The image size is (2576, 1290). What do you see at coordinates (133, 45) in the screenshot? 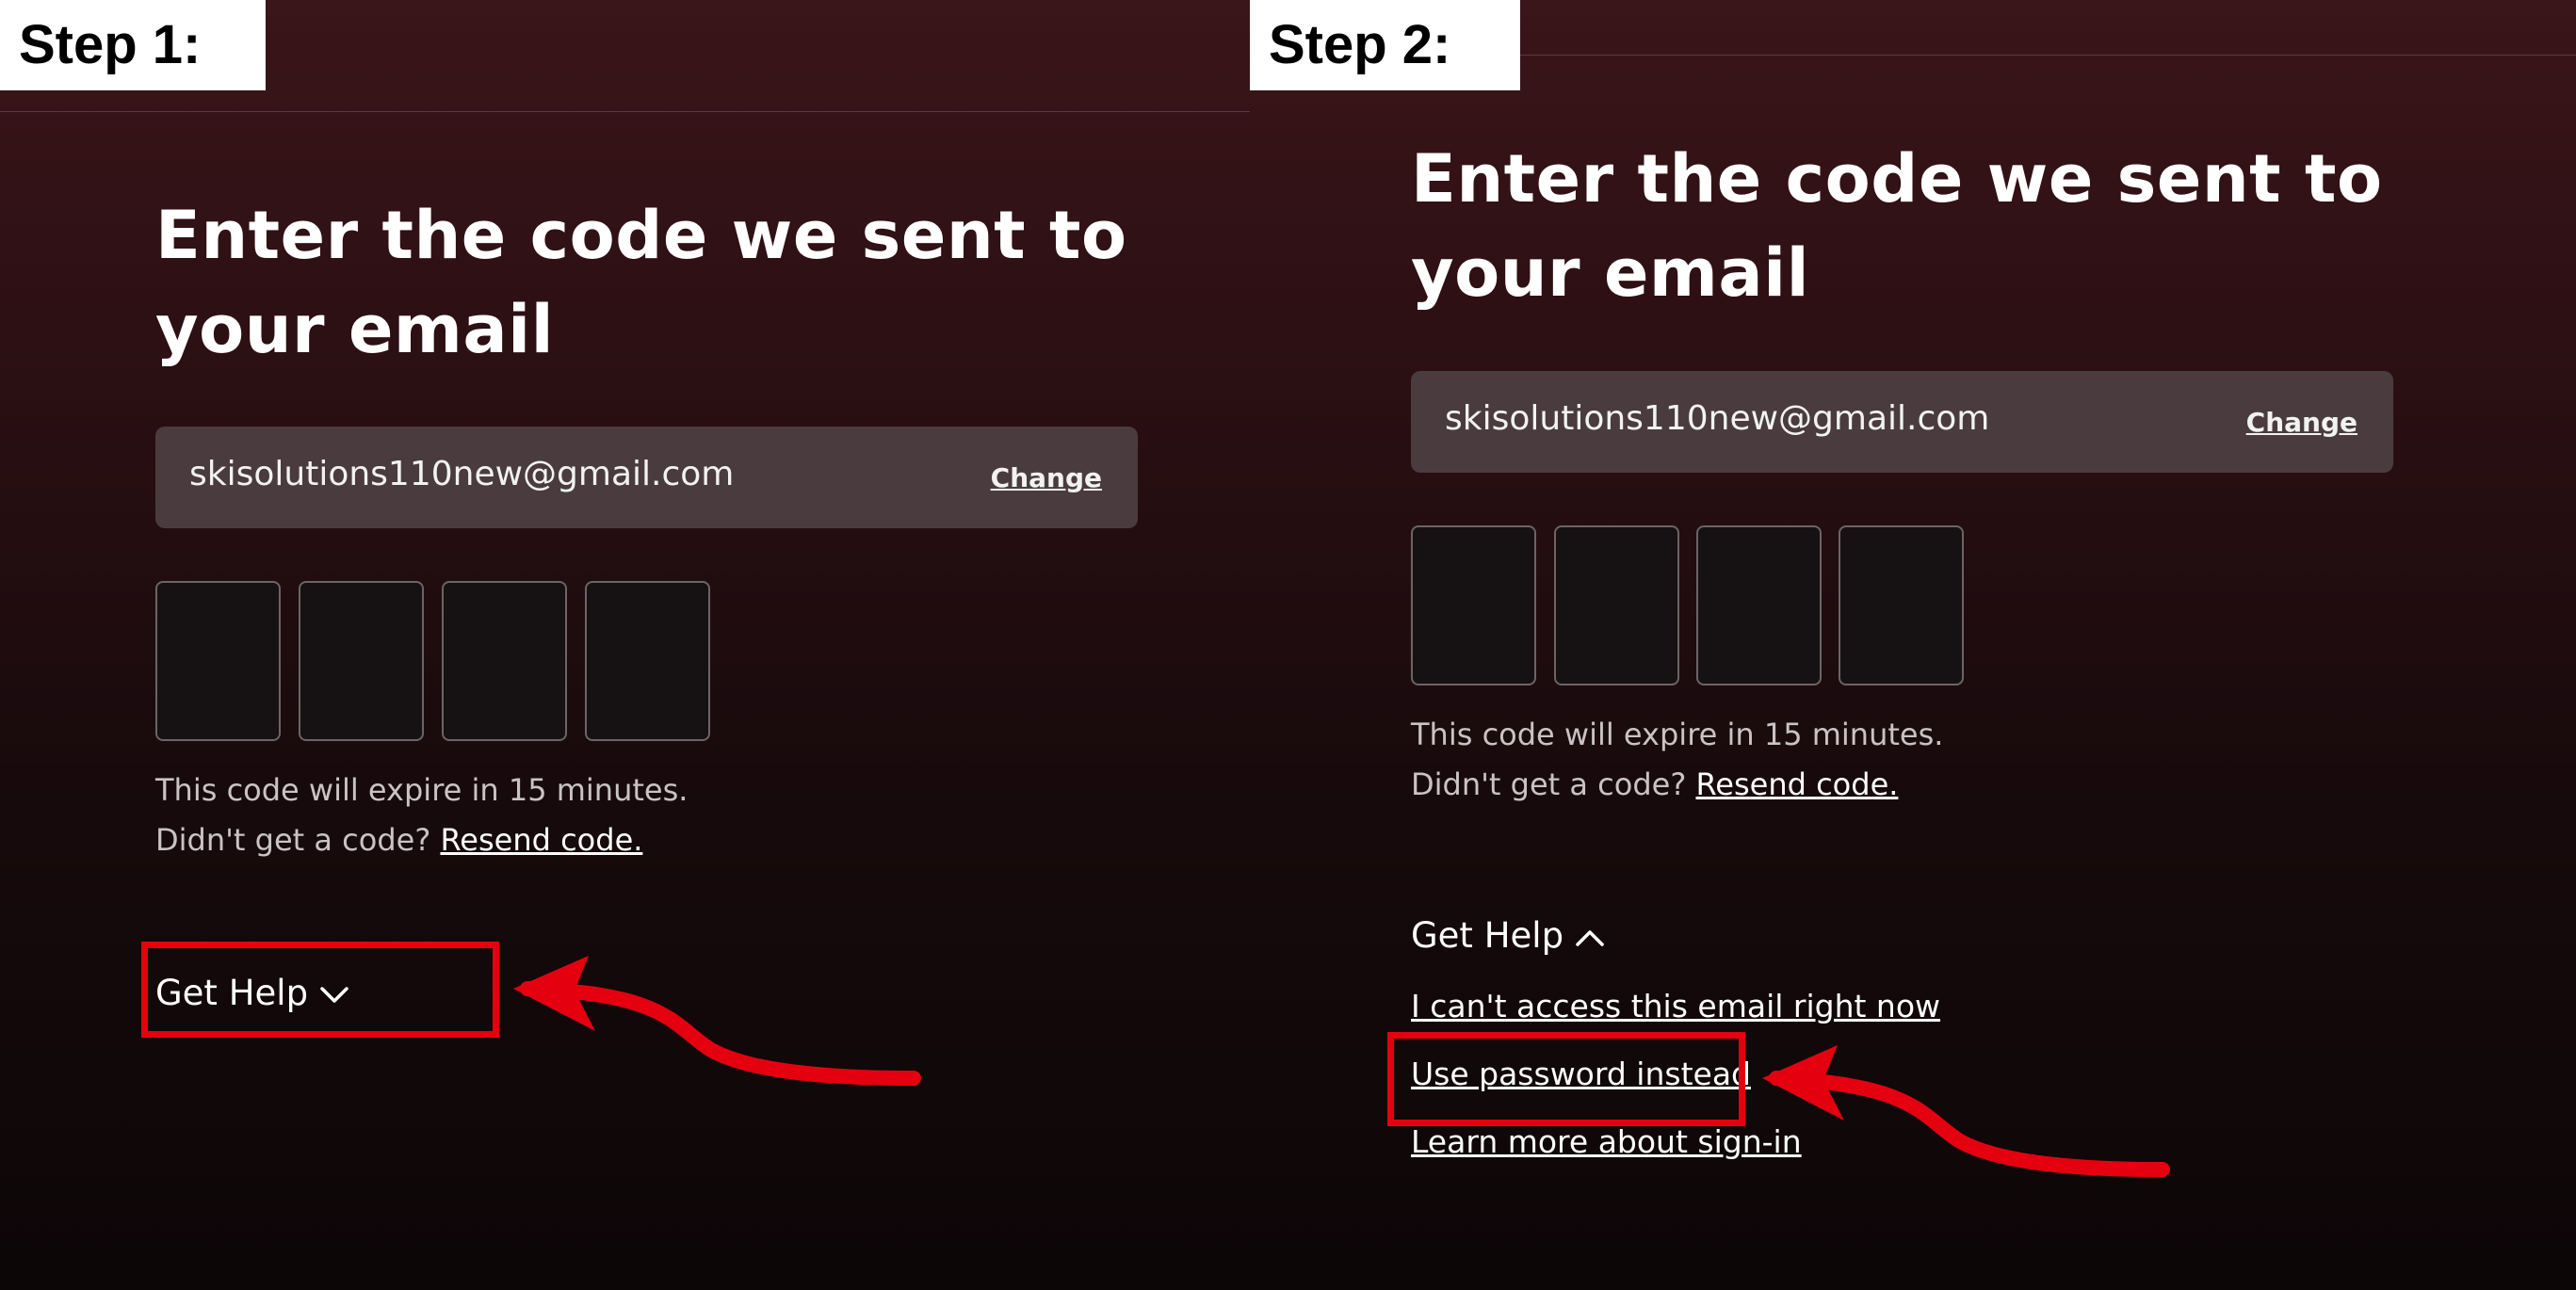
I see `step-label: Step 1:` at bounding box center [133, 45].